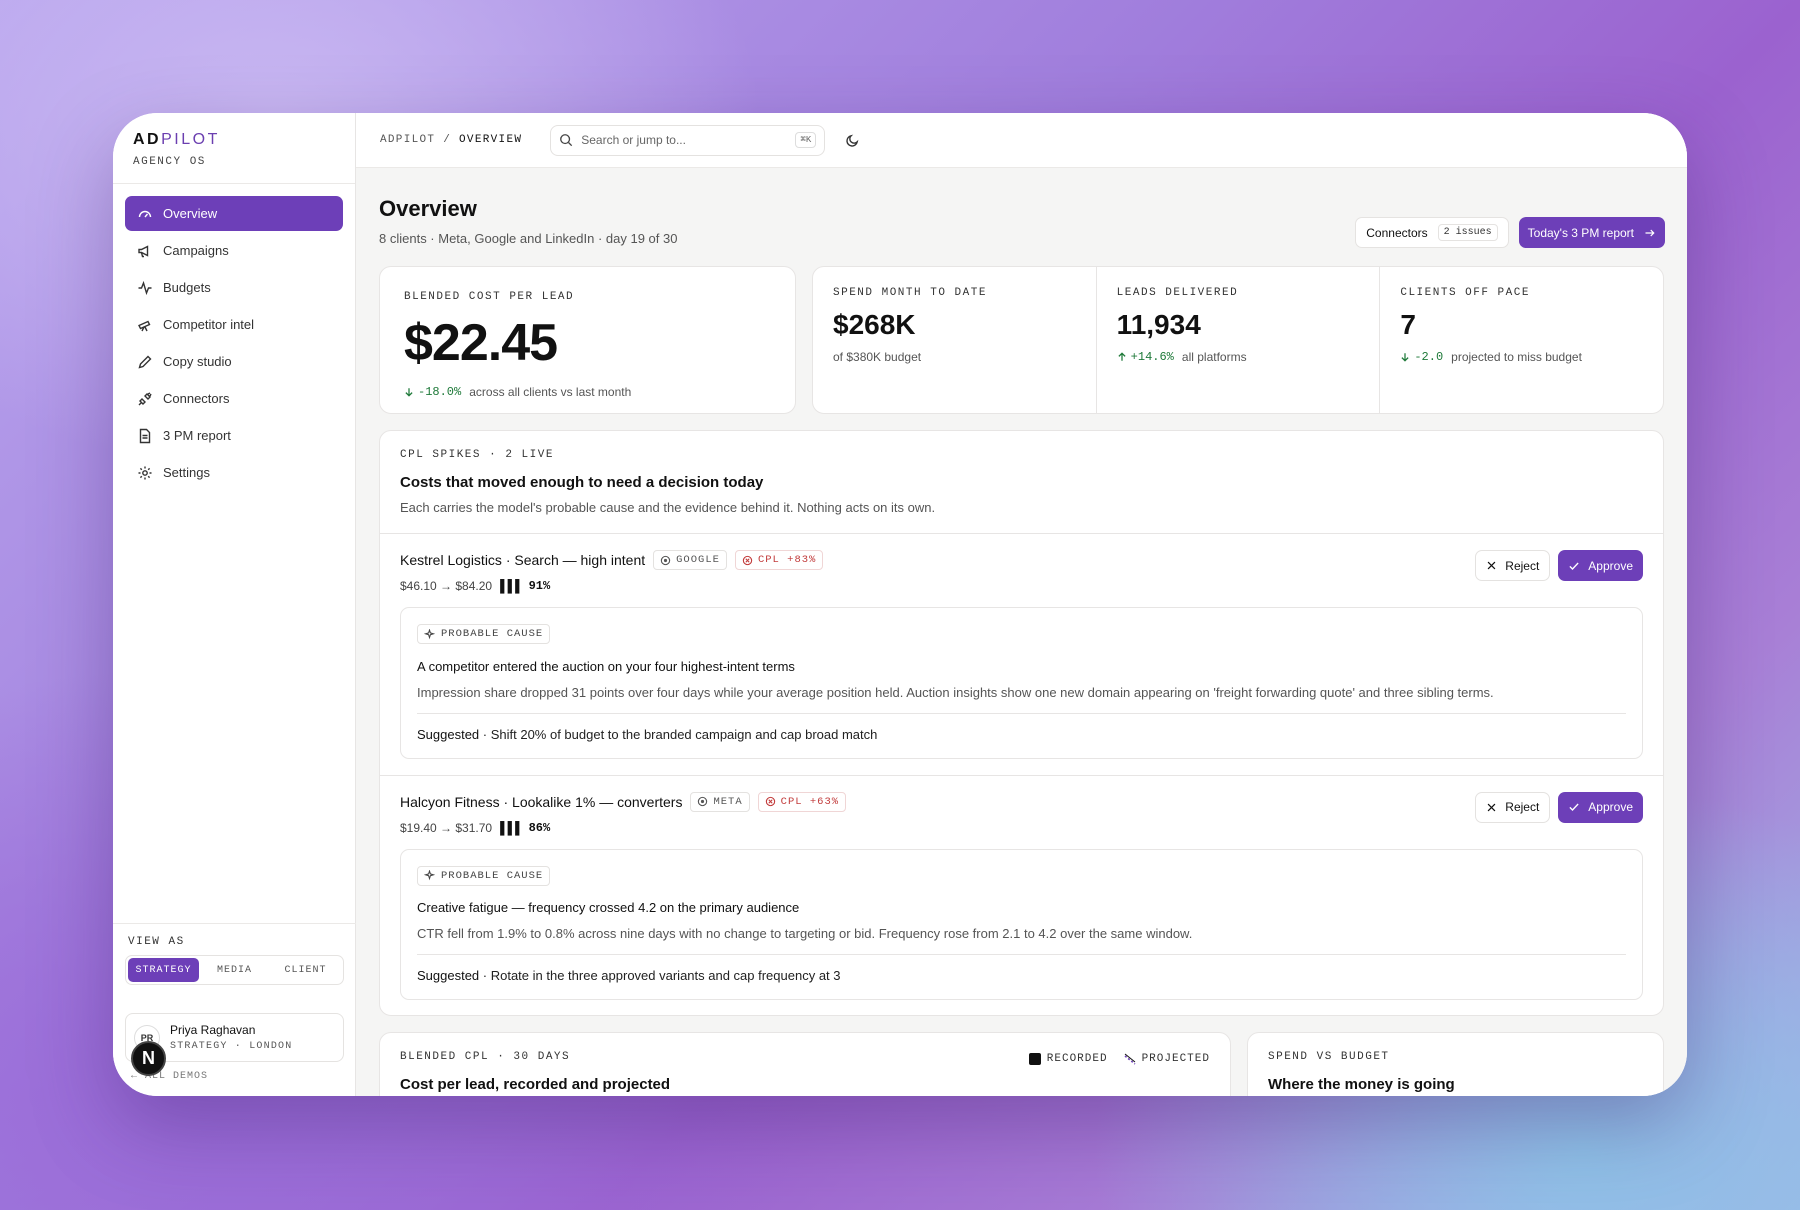 This screenshot has height=1210, width=1800. What do you see at coordinates (1167, 1059) in the screenshot?
I see `legend-projected: PROJECTED` at bounding box center [1167, 1059].